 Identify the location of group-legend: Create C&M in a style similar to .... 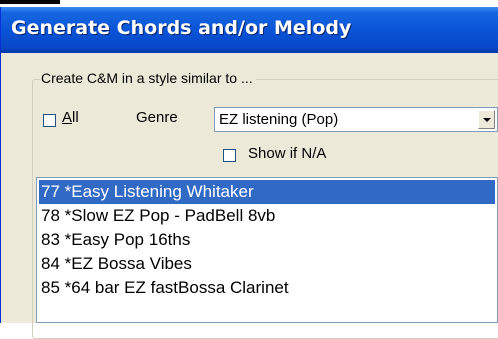
(148, 78).